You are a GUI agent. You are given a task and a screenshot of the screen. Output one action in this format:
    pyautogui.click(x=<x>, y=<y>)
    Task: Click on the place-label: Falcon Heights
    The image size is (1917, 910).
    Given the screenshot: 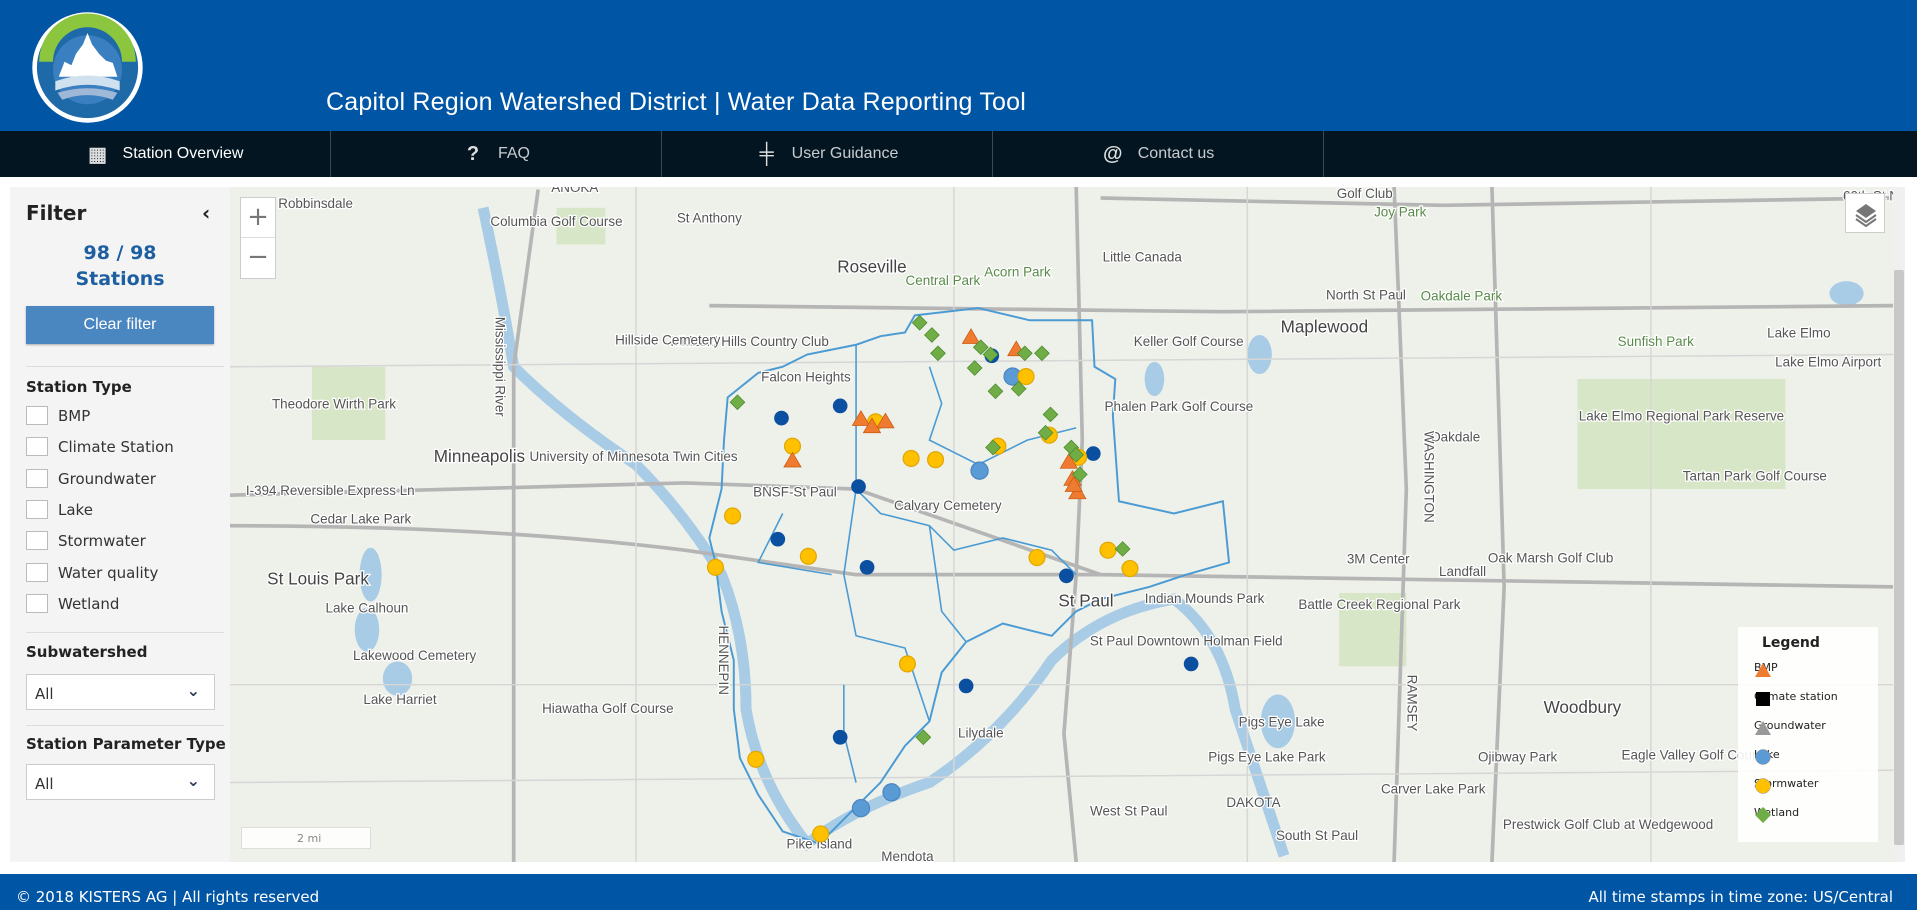 What is the action you would take?
    pyautogui.click(x=806, y=376)
    